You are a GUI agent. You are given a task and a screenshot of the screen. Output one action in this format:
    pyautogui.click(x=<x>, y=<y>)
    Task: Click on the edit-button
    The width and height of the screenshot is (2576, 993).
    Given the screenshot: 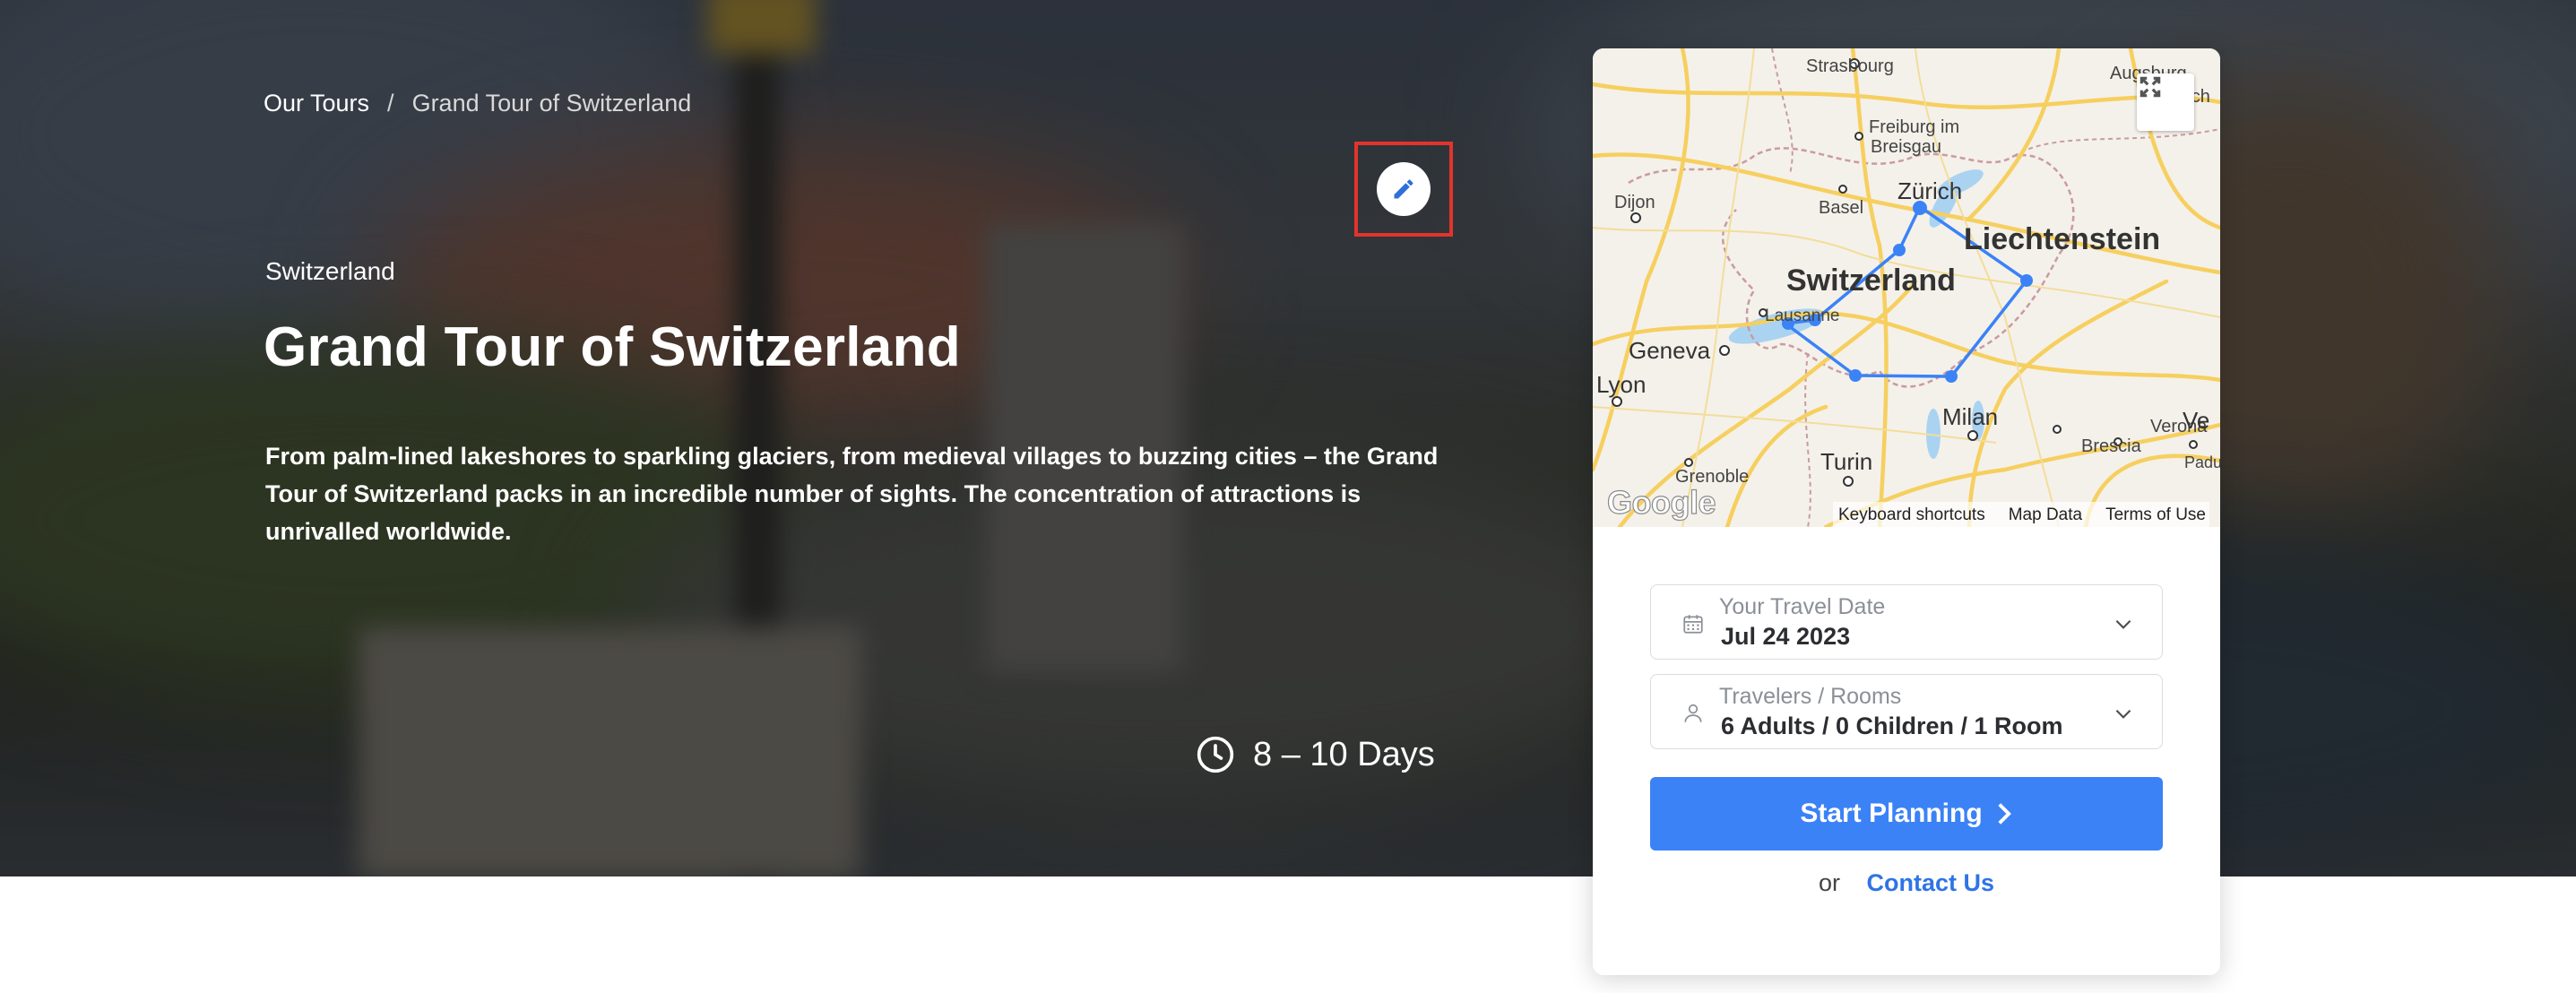 What is the action you would take?
    pyautogui.click(x=1404, y=189)
    